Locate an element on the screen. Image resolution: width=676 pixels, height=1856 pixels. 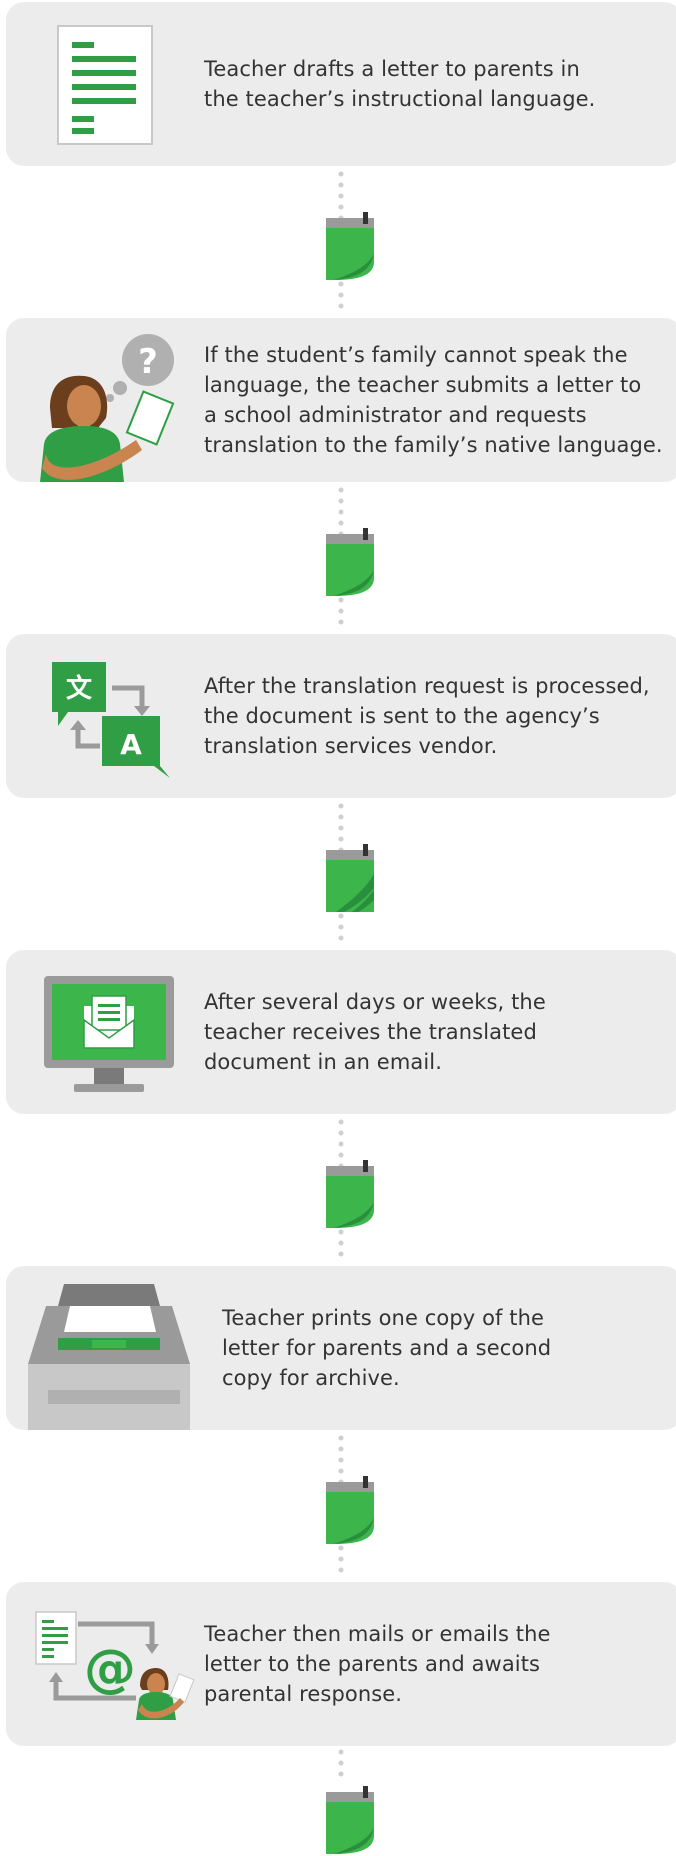
monitor-email-icon is located at coordinates (109, 1034).